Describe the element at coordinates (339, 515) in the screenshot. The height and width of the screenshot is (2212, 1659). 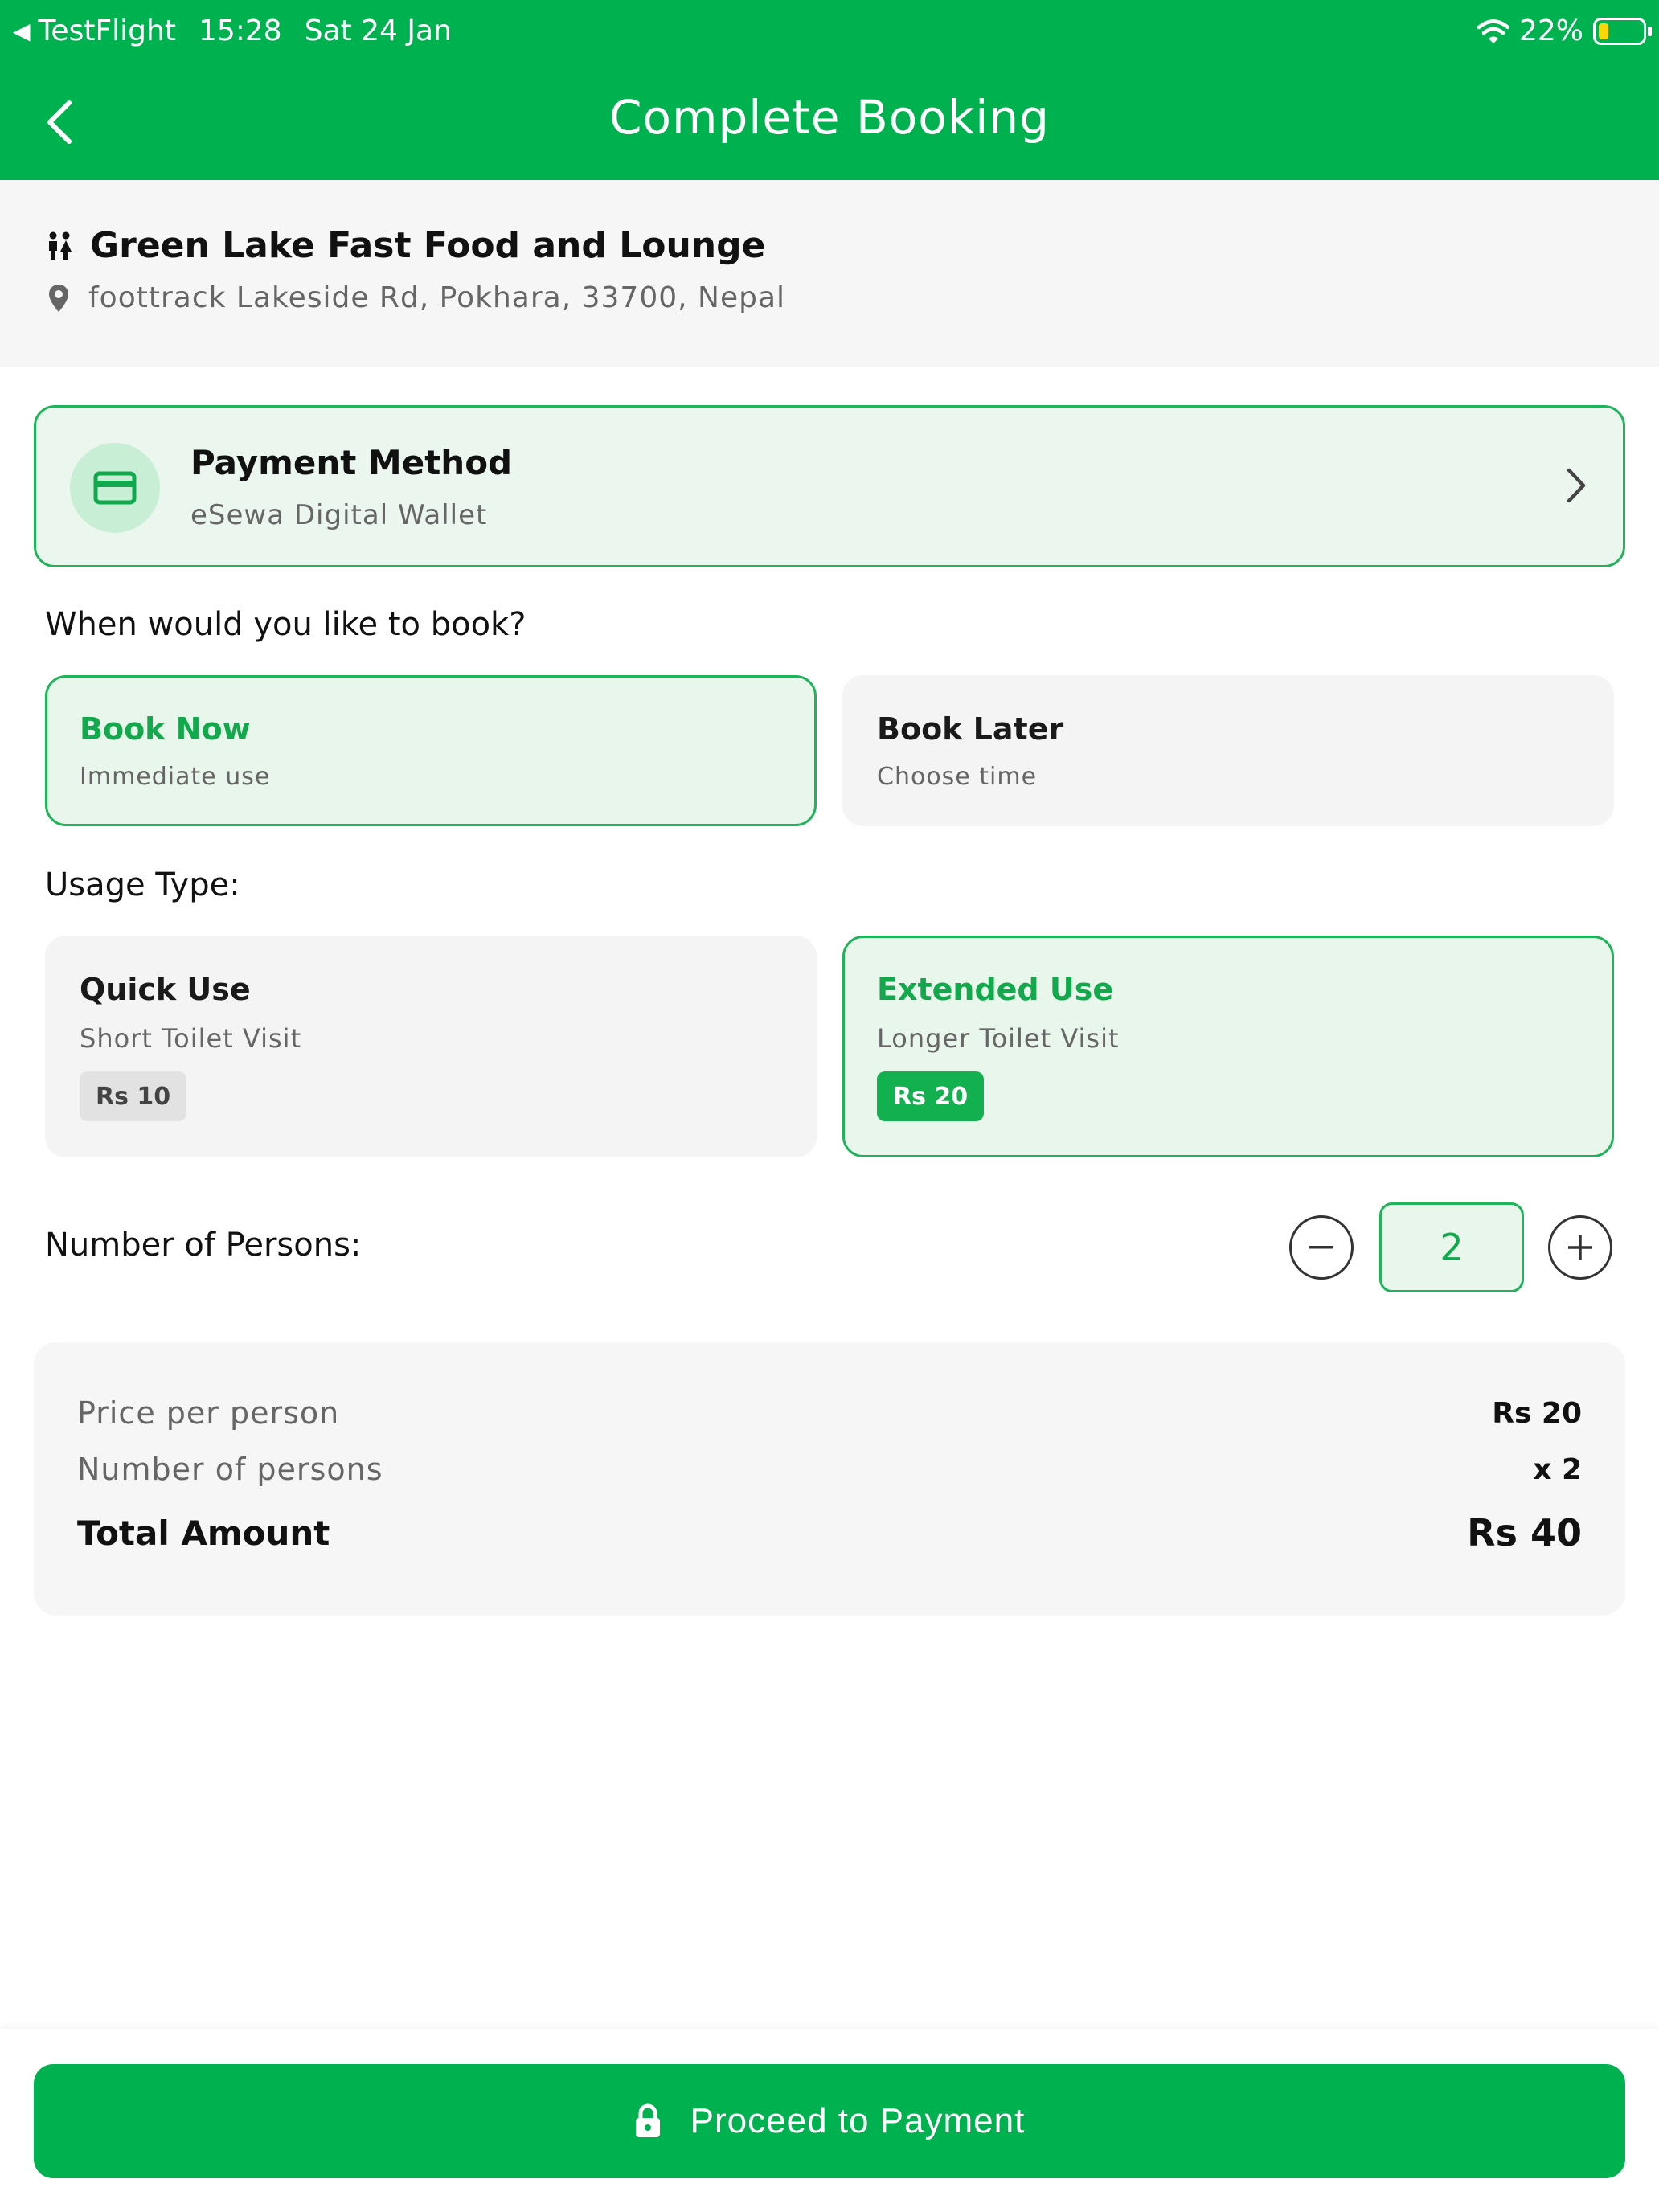
I see `payment-method-value: eSewa Digital Wallet` at that location.